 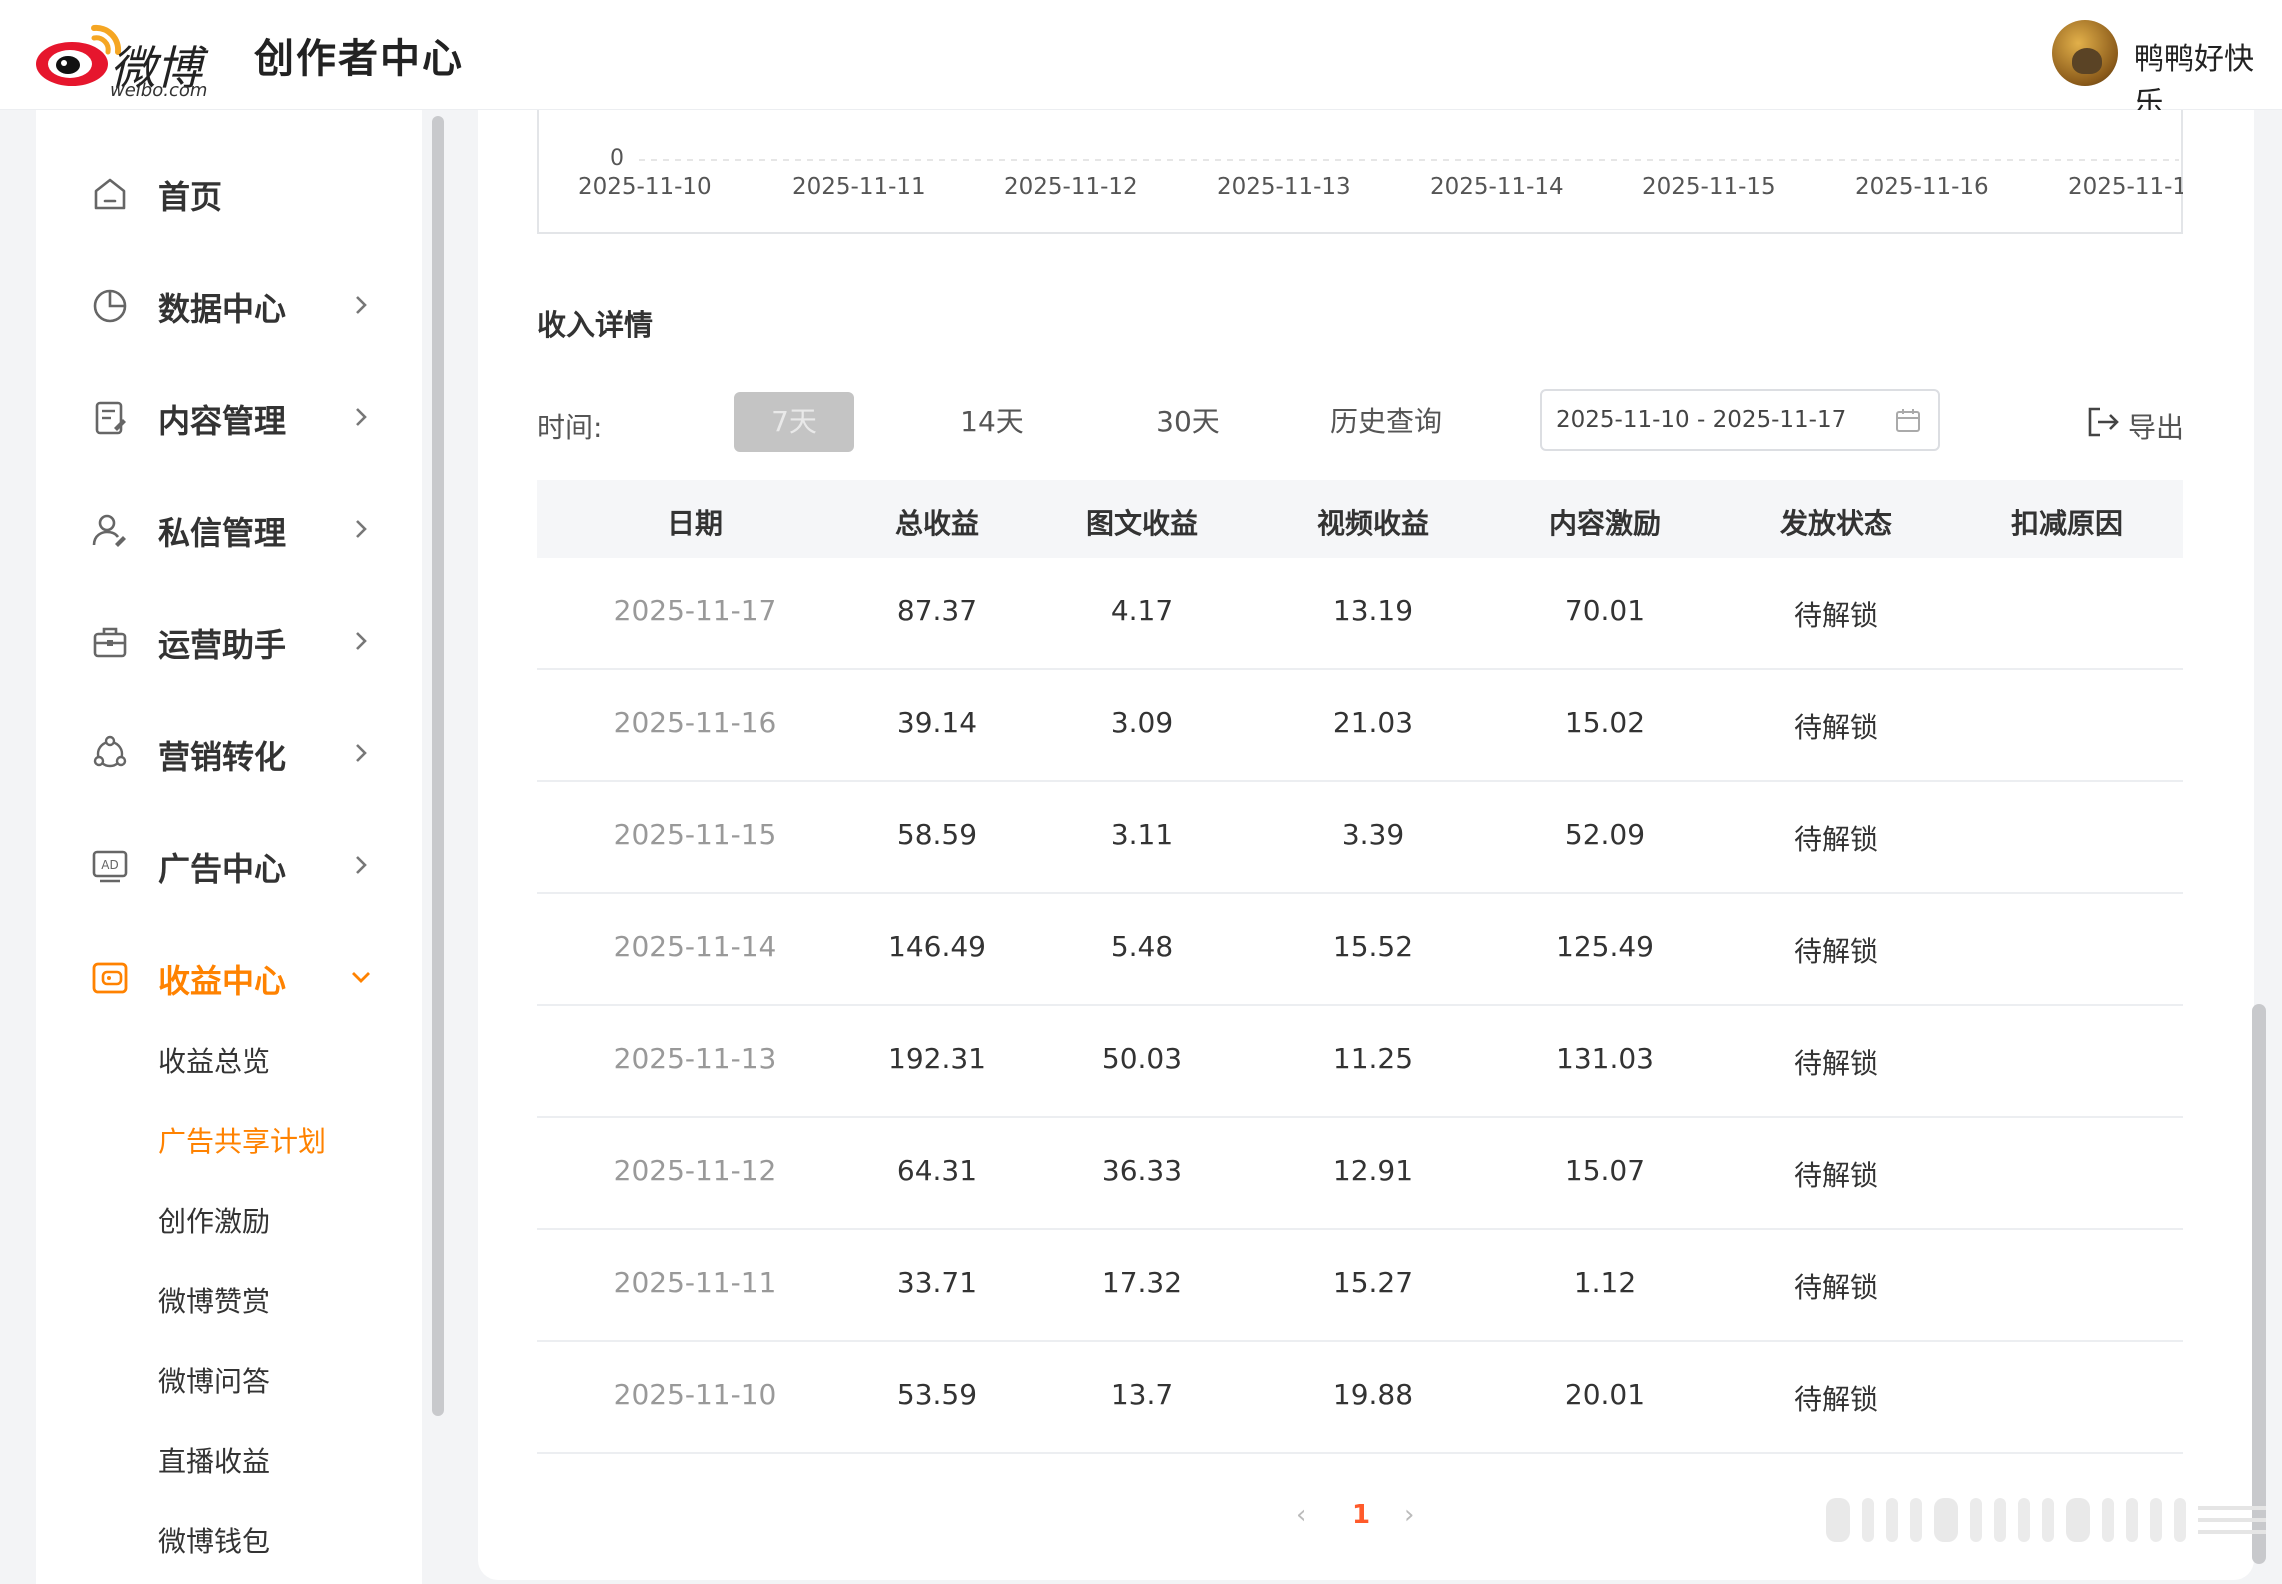 I want to click on date-cell: 2025-11-14, so click(x=695, y=946).